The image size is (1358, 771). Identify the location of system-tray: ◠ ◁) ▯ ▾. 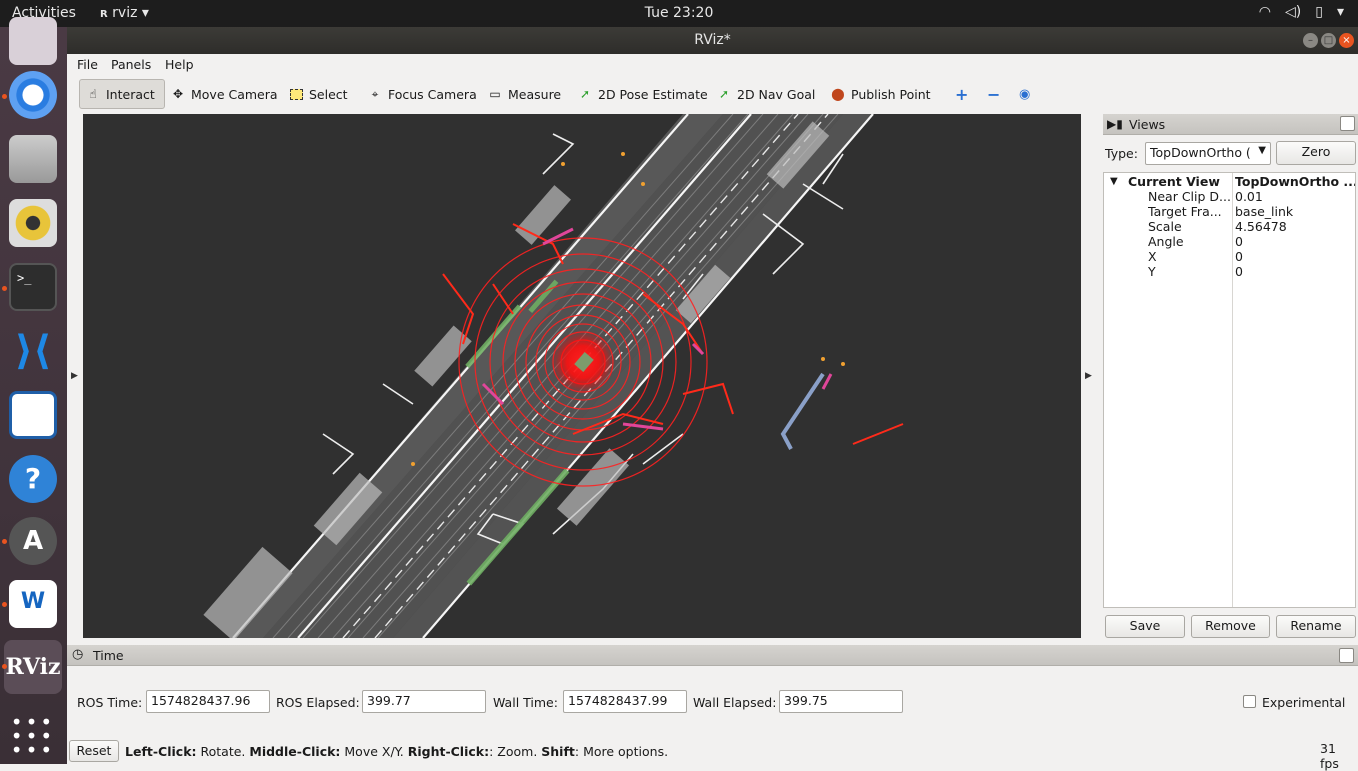
(1301, 12).